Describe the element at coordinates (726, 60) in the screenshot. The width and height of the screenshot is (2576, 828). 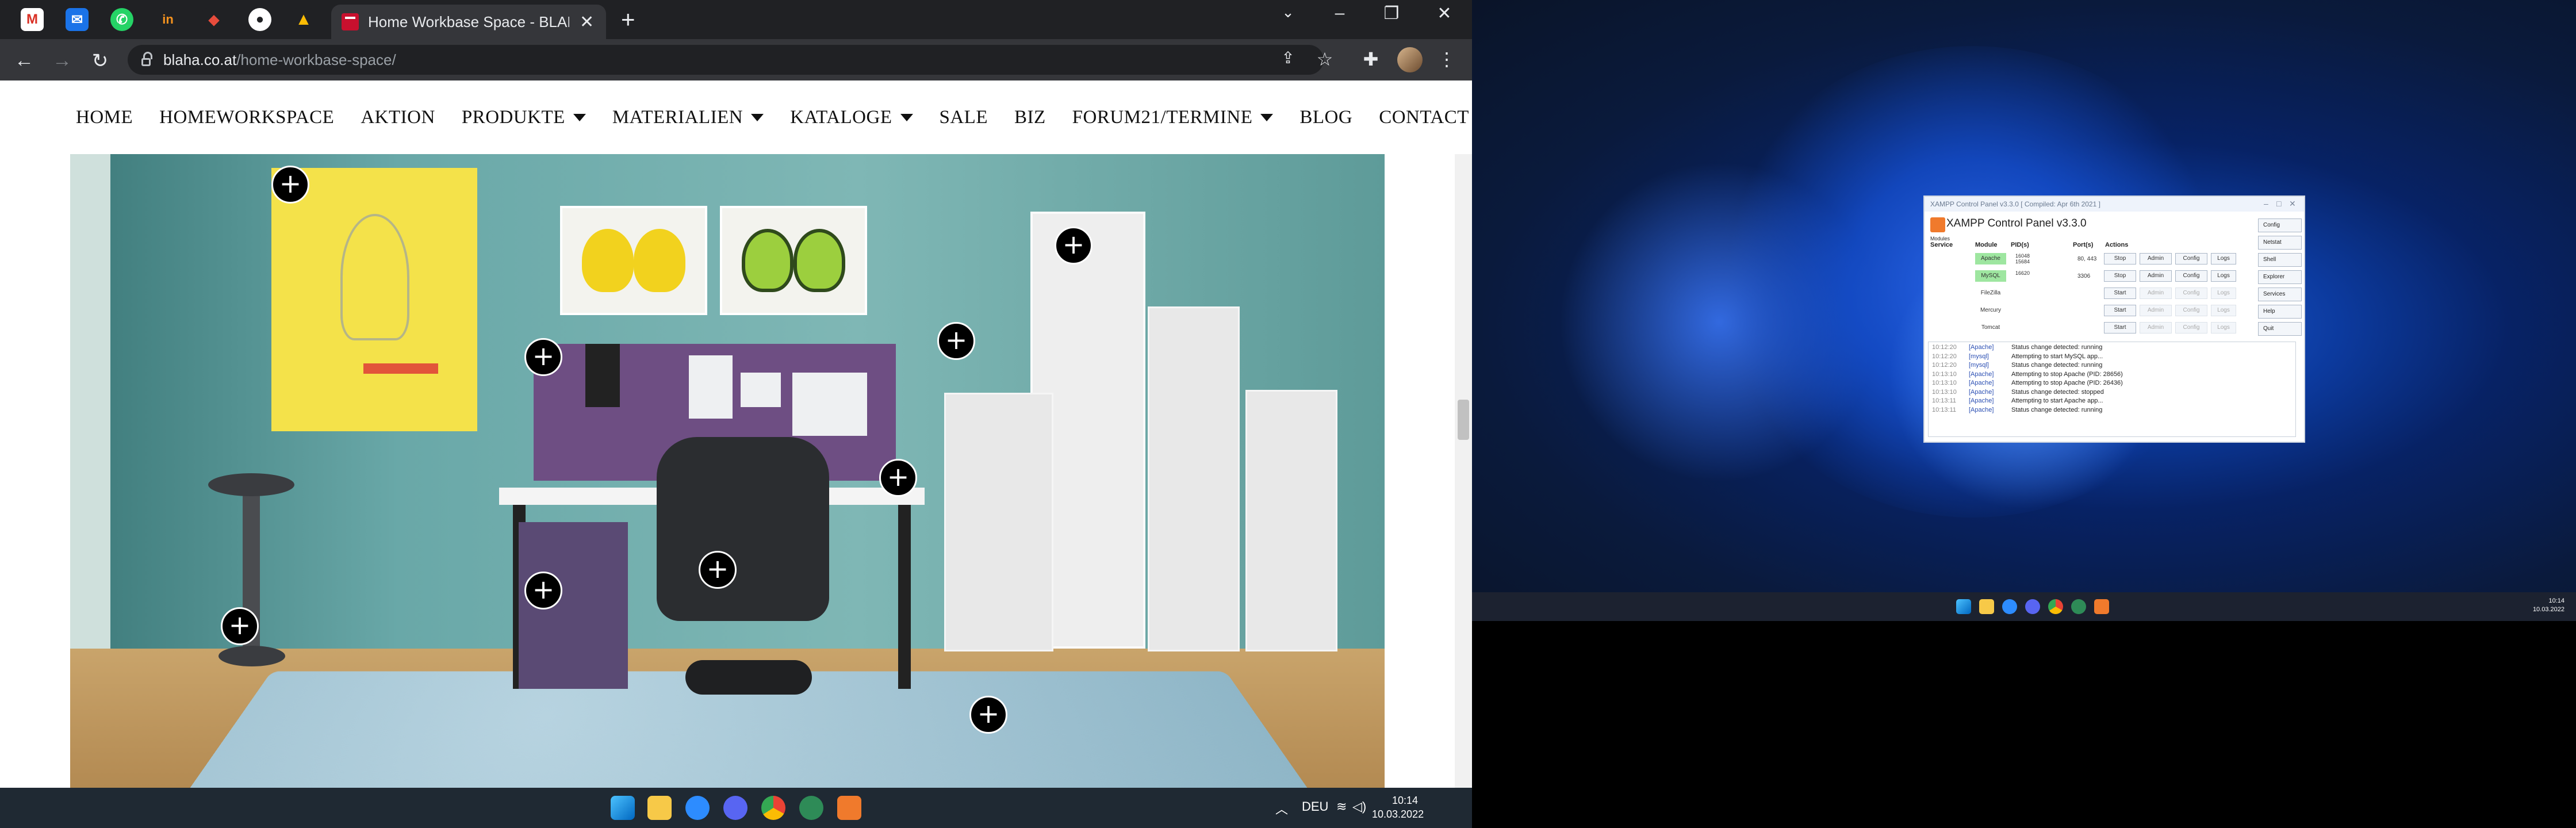
I see `address-bar: blaha.co.at /home-workbase-space/` at that location.